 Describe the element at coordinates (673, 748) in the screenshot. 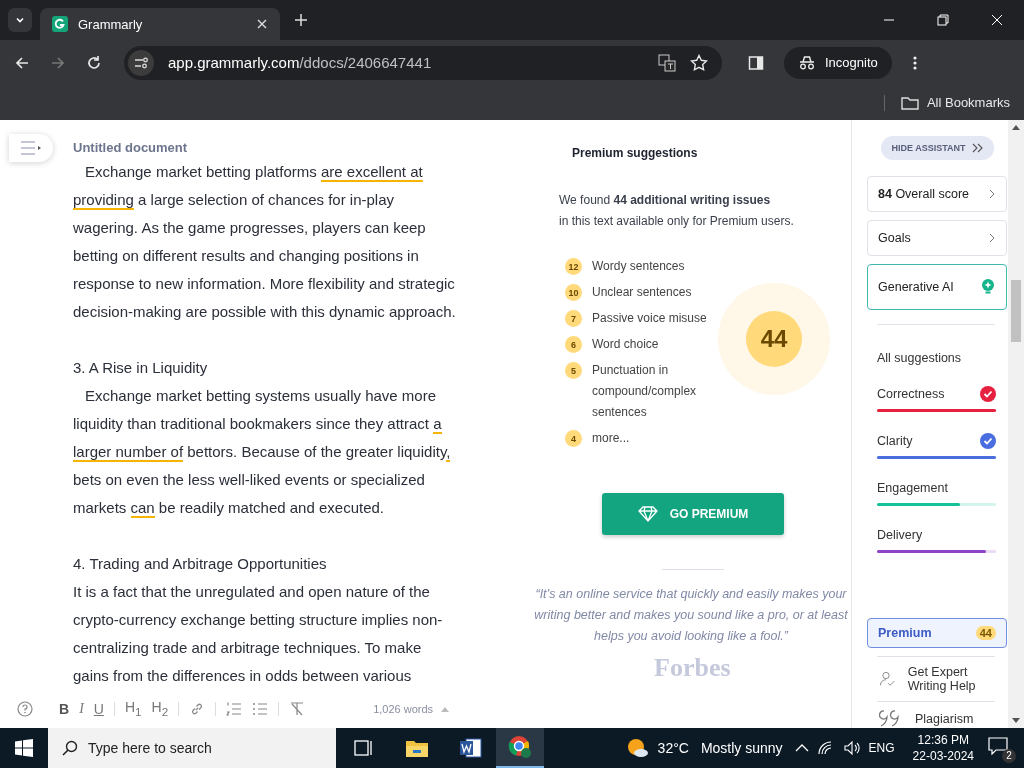

I see `temperature: 32°C` at that location.